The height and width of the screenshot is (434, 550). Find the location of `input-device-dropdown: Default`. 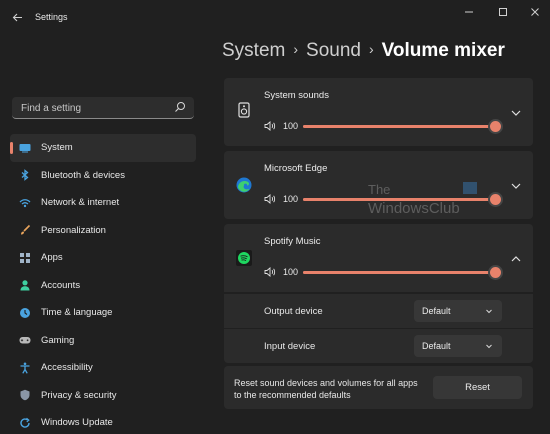

input-device-dropdown: Default is located at coordinates (458, 346).